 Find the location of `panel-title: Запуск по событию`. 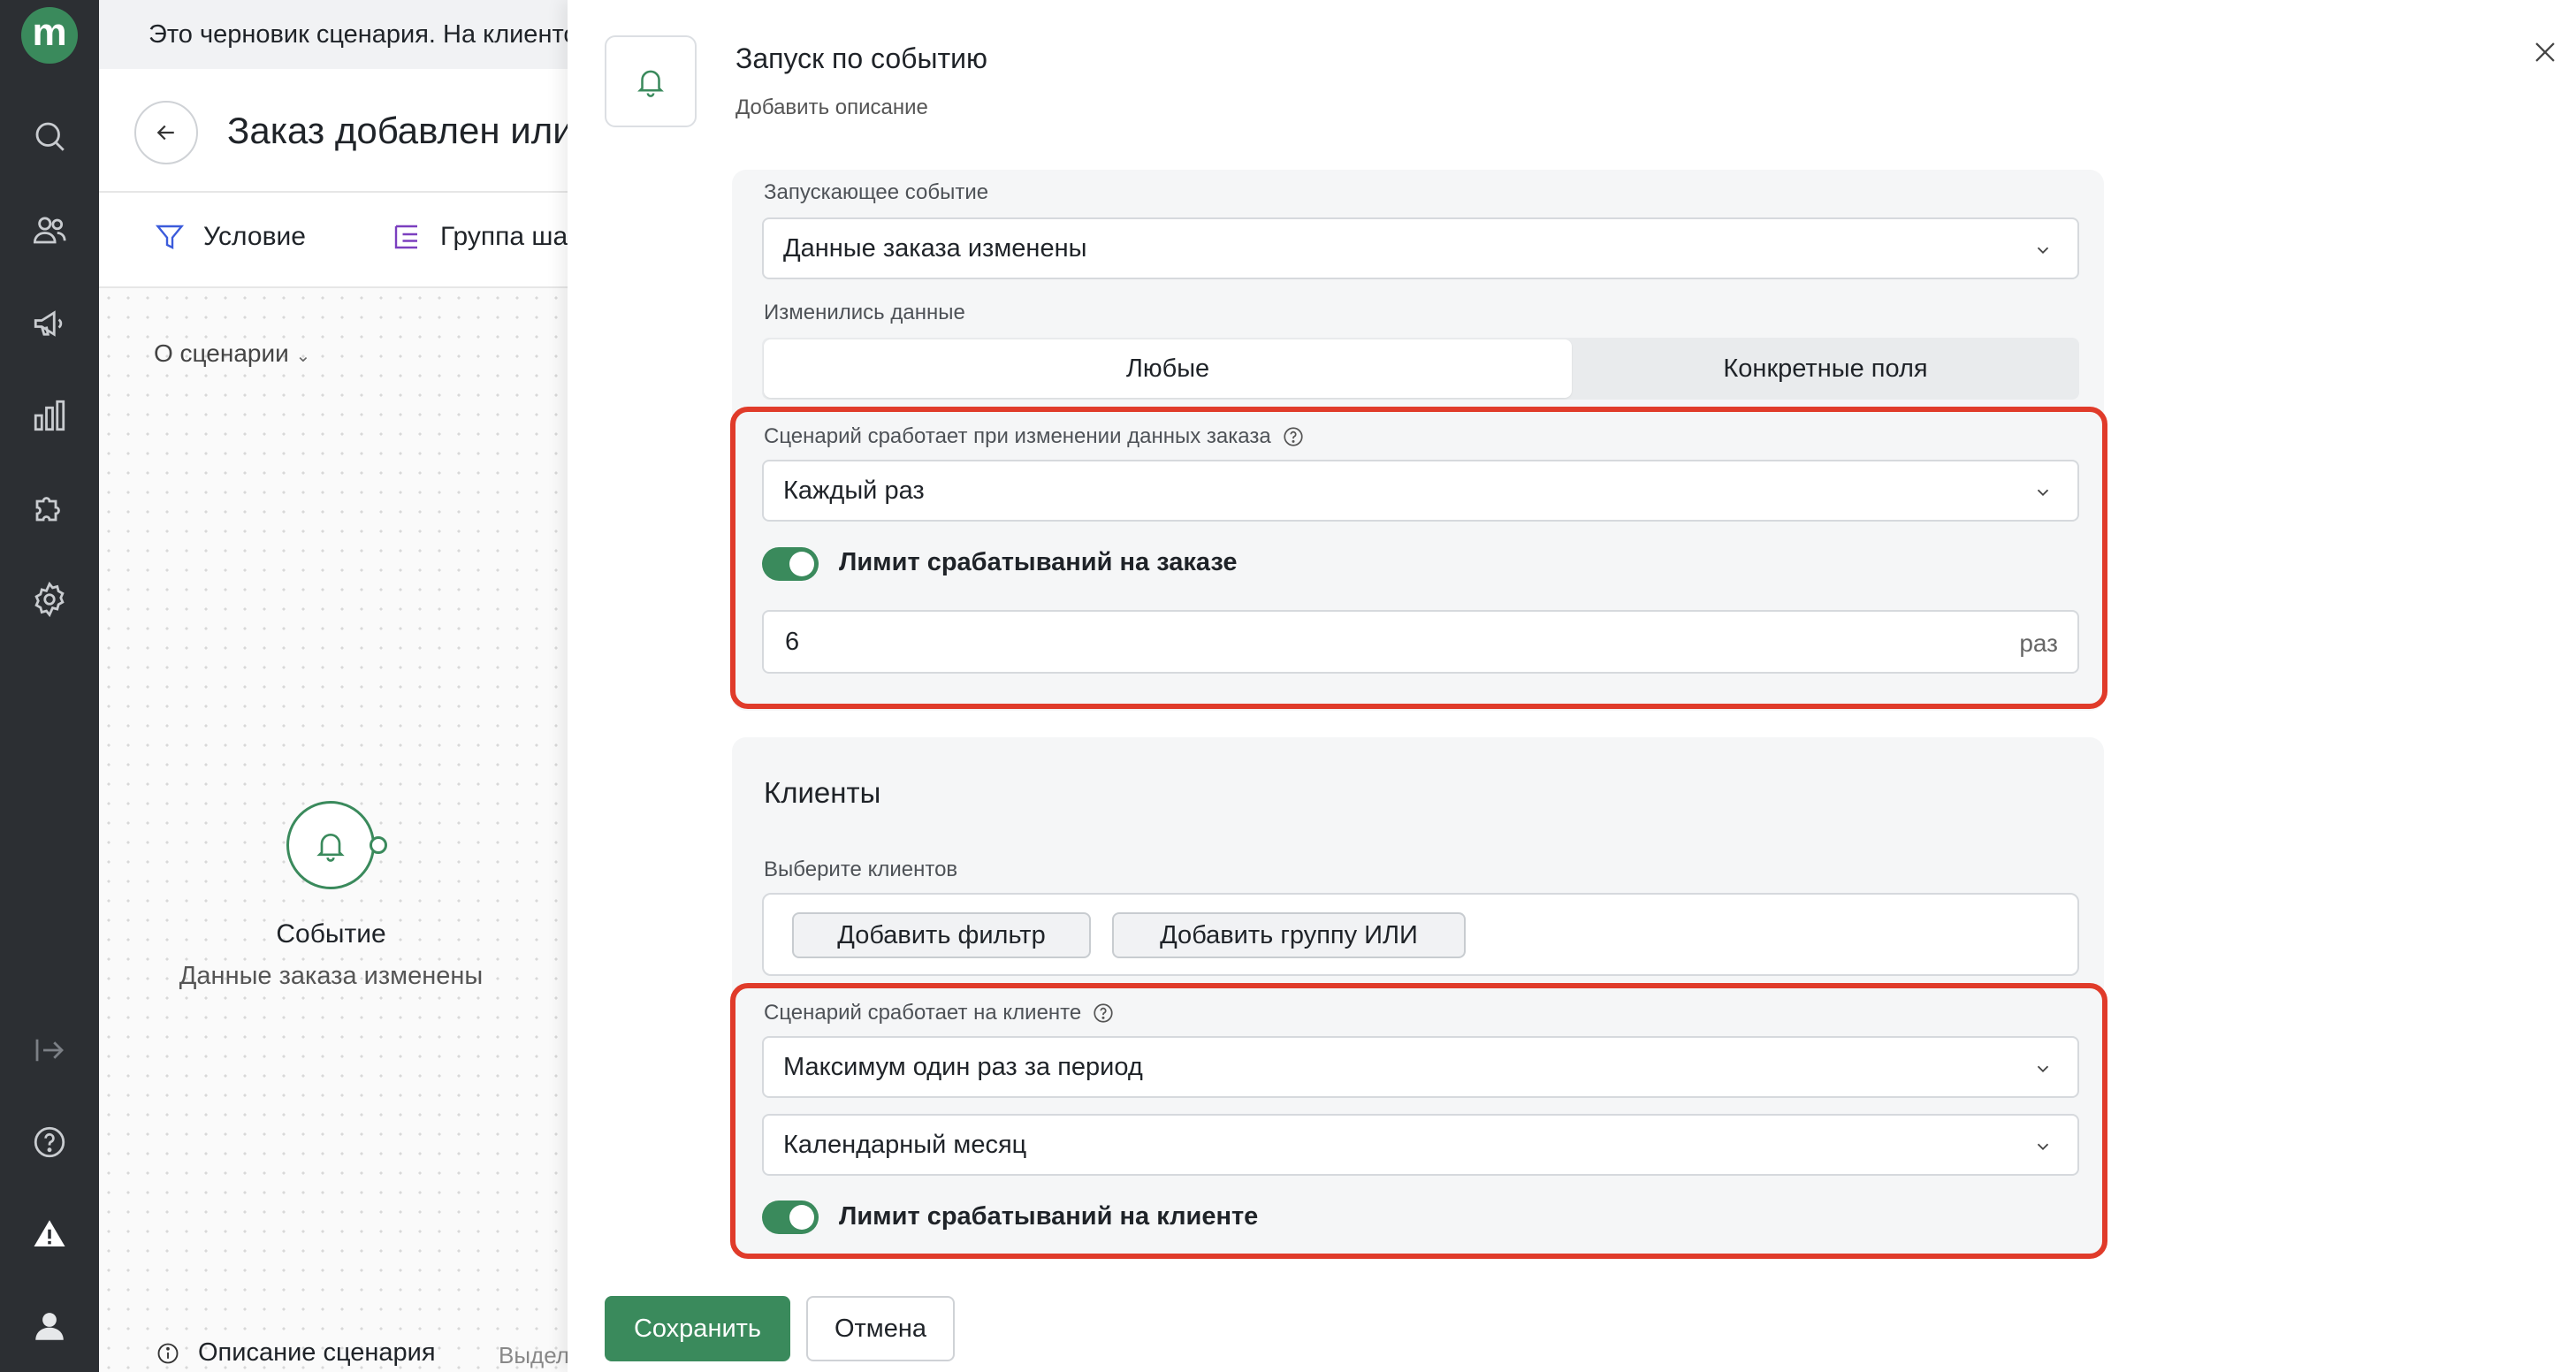

panel-title: Запуск по событию is located at coordinates (861, 58).